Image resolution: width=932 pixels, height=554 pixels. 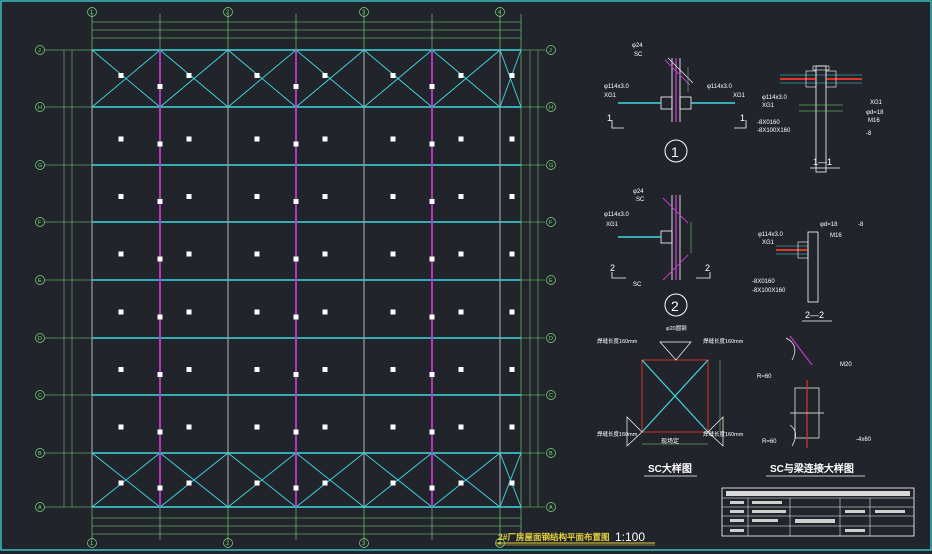 What do you see at coordinates (40, 108) in the screenshot?
I see `axis-label-left-H: H` at bounding box center [40, 108].